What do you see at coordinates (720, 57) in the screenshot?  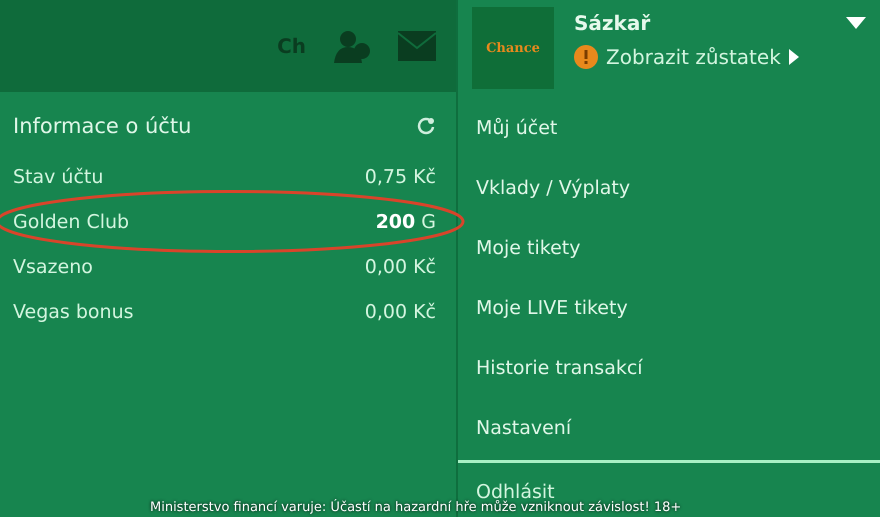 I see `show-balance-link: Zobrazit zůstatek` at bounding box center [720, 57].